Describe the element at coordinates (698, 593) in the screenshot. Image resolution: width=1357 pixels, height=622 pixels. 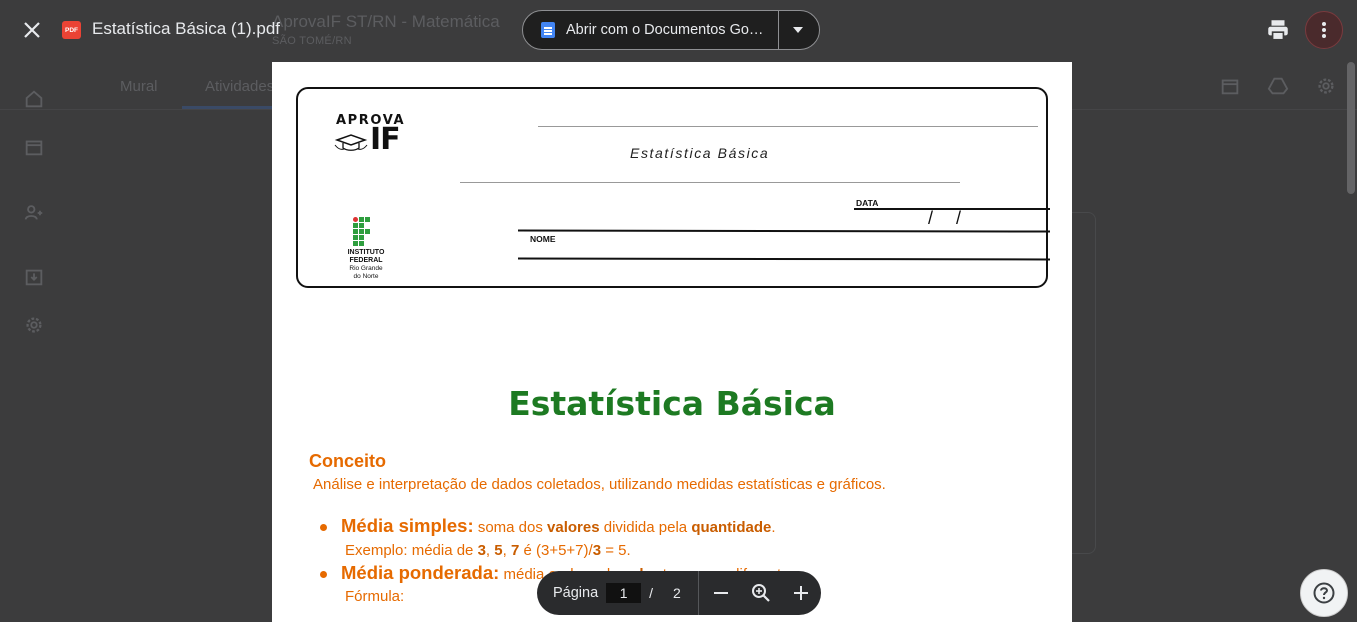
I see `page-controls-divider` at that location.